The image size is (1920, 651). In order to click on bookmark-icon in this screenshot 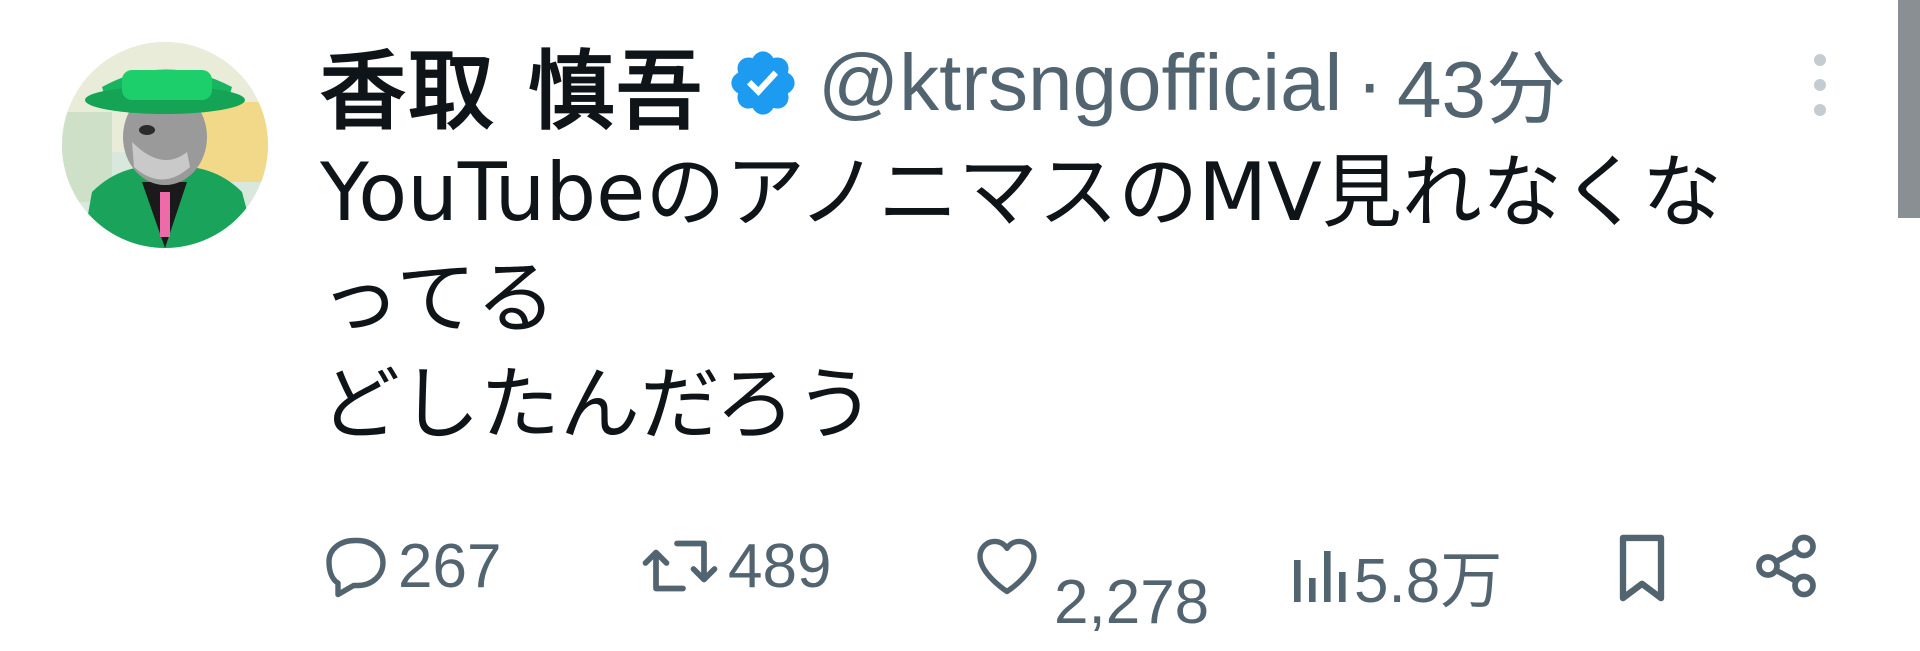, I will do `click(1642, 568)`.